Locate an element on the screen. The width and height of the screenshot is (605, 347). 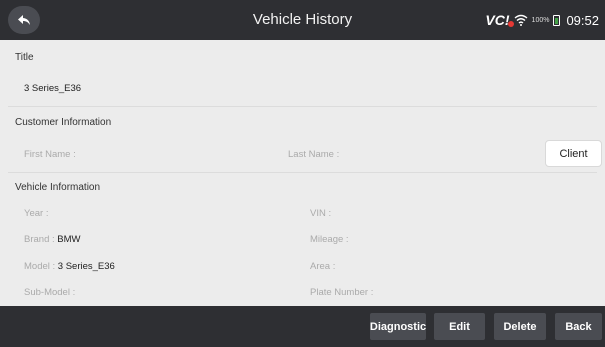
first-name-field: First Name : is located at coordinates (50, 154).